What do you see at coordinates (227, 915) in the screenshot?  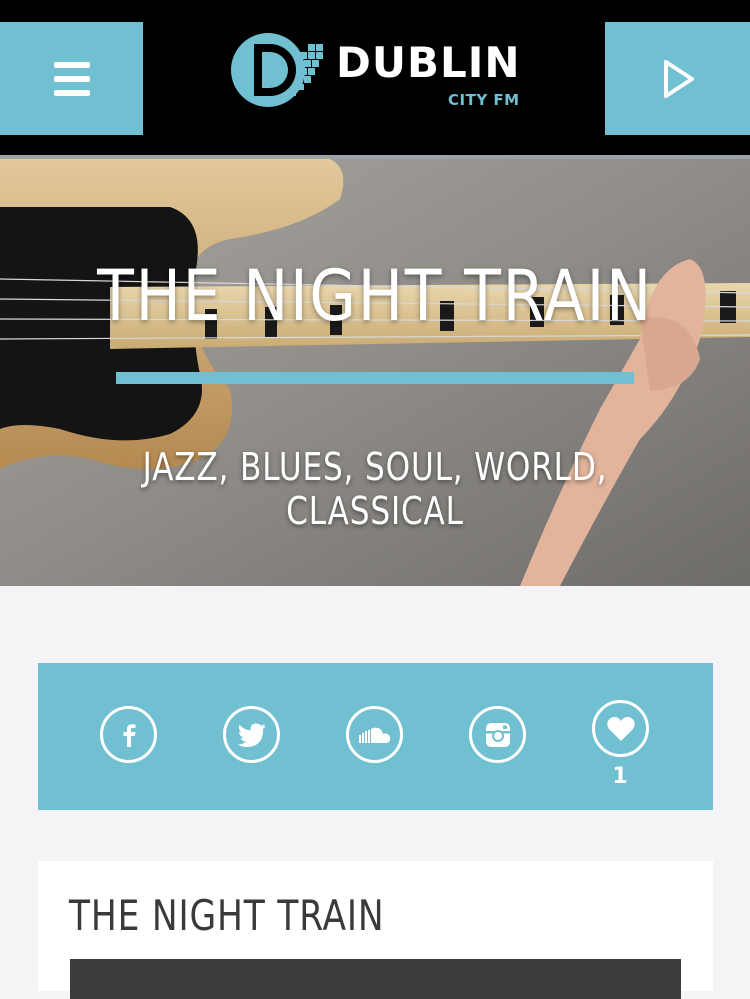 I see `show-title: THE NIGHT TRAIN` at bounding box center [227, 915].